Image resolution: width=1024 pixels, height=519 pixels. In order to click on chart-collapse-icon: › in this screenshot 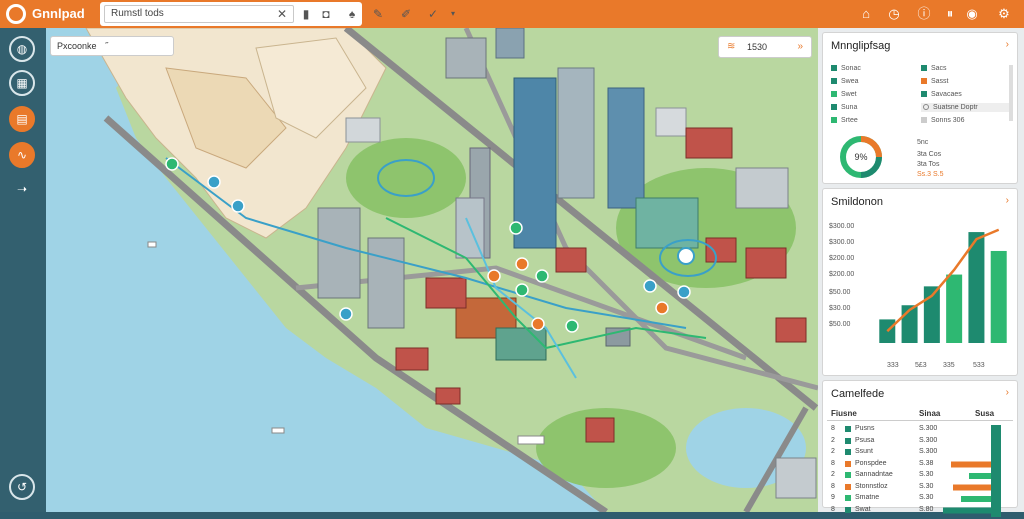, I will do `click(1007, 200)`.